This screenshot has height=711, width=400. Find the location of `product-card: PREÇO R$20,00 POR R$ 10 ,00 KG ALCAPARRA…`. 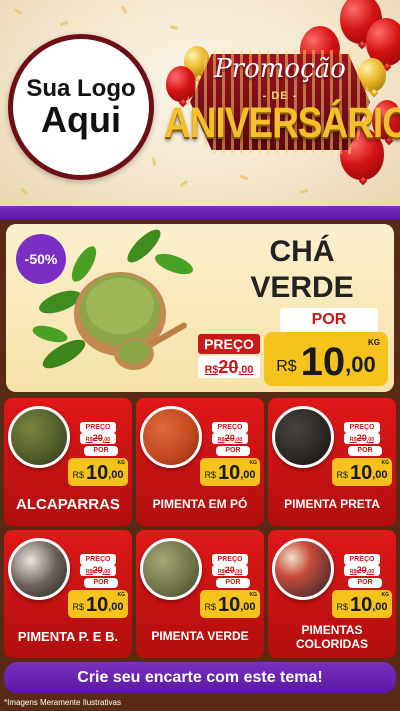

product-card: PREÇO R$20,00 POR R$ 10 ,00 KG ALCAPARRA… is located at coordinates (68, 462).